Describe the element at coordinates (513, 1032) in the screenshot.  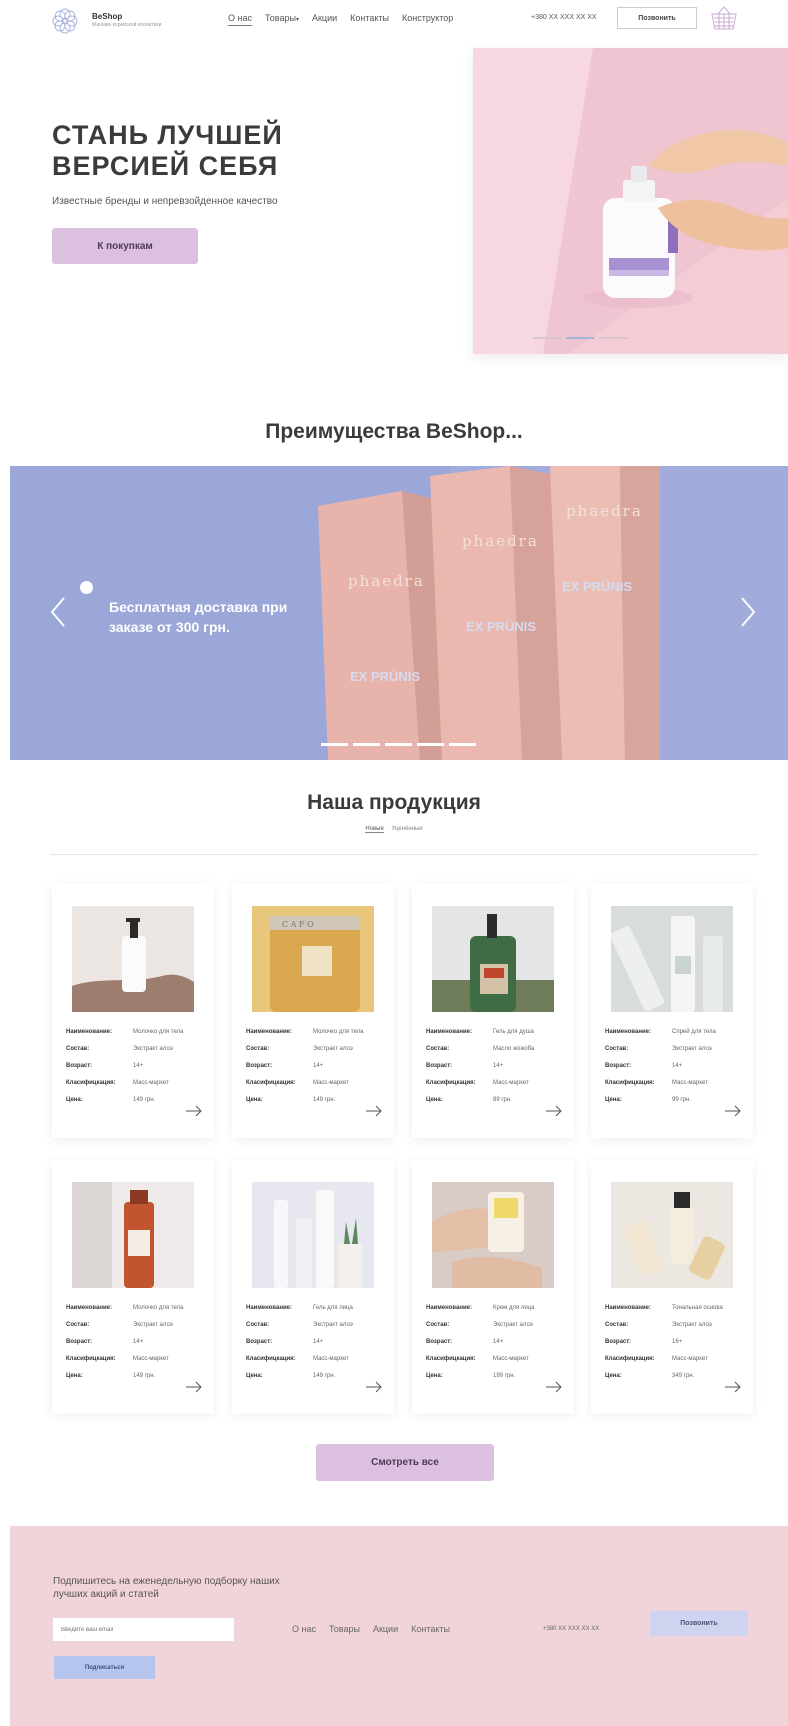
I see `product-name-value: Гель для душа` at that location.